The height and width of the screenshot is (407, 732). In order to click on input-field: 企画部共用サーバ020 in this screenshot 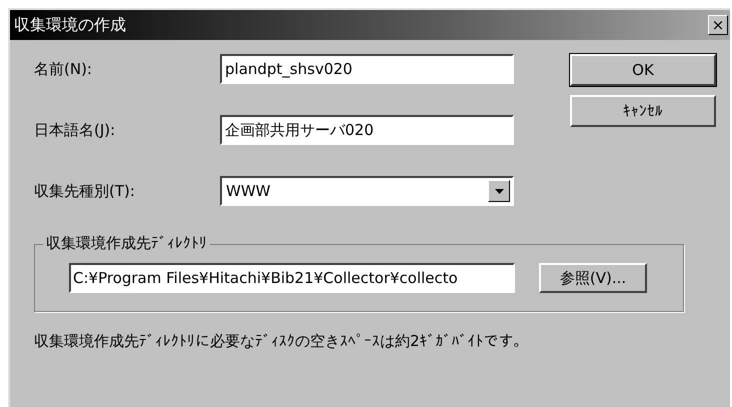, I will do `click(367, 130)`.